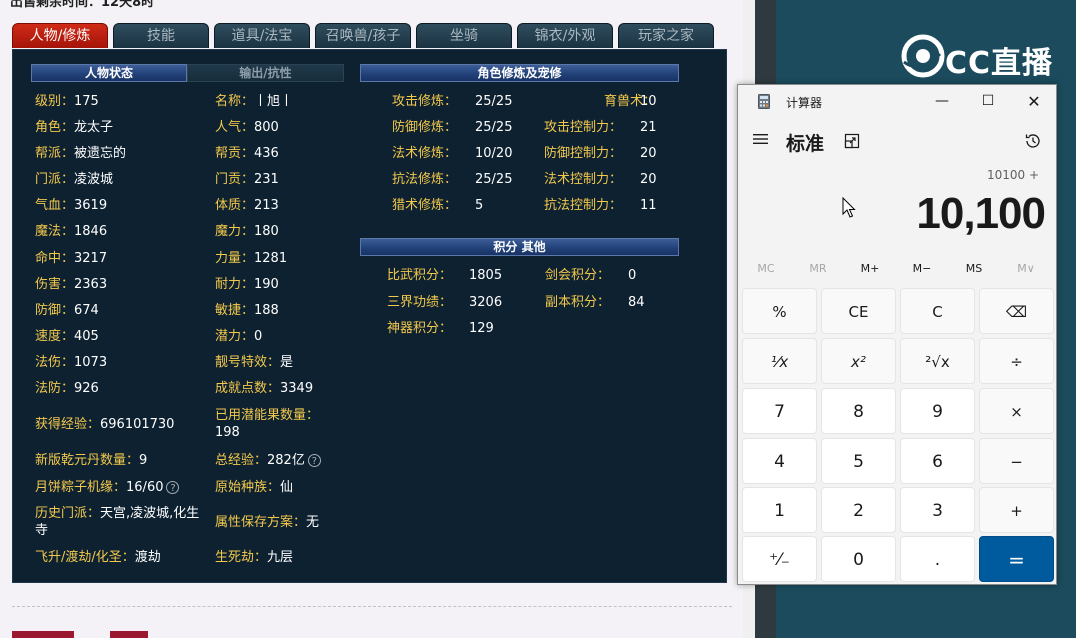 The image size is (1076, 638). I want to click on digit-0-button: 0, so click(858, 559).